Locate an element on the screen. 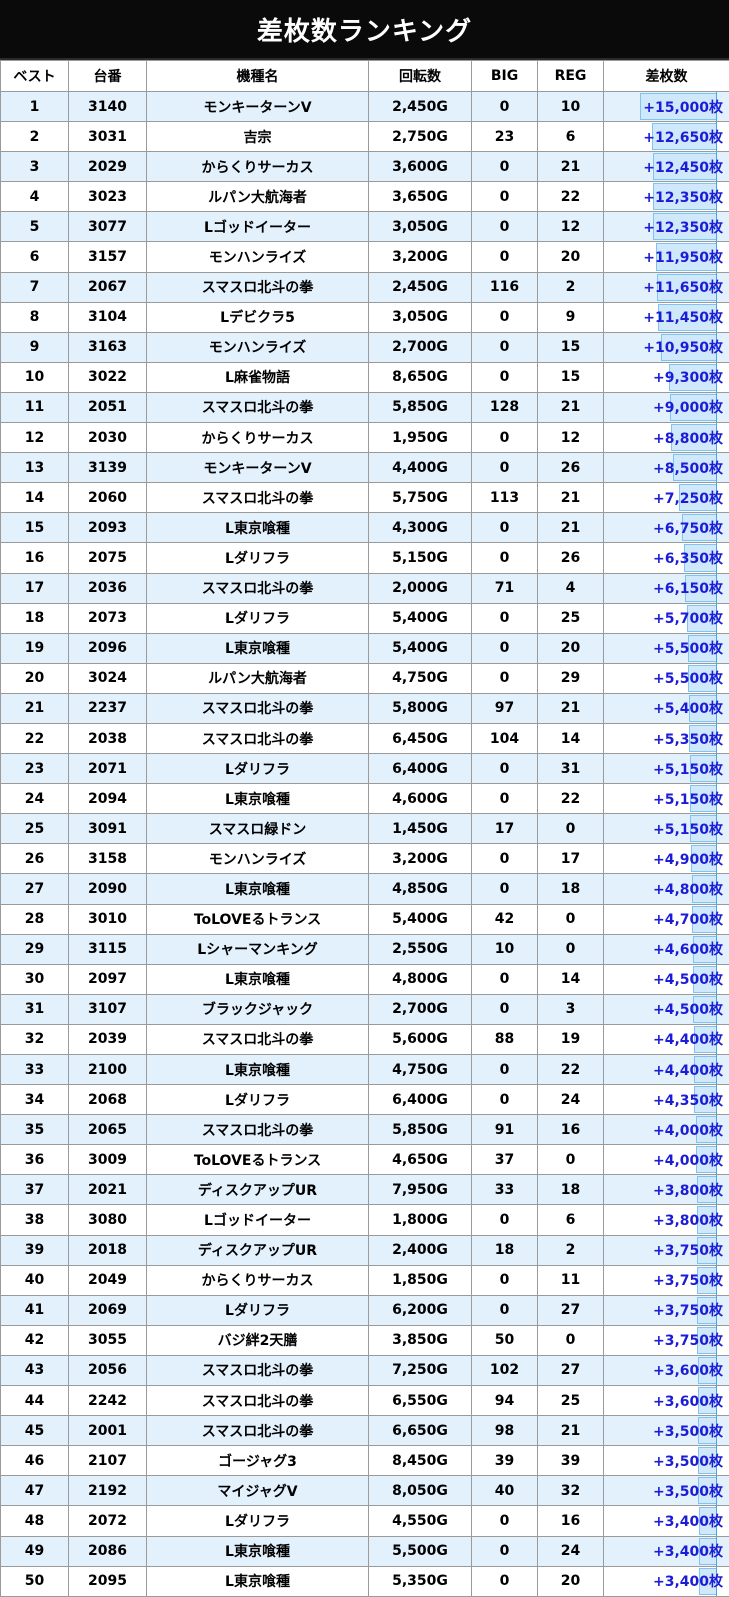  table-row: 232071Lダリフラ6,400G031+5,150枚 is located at coordinates (365, 769).